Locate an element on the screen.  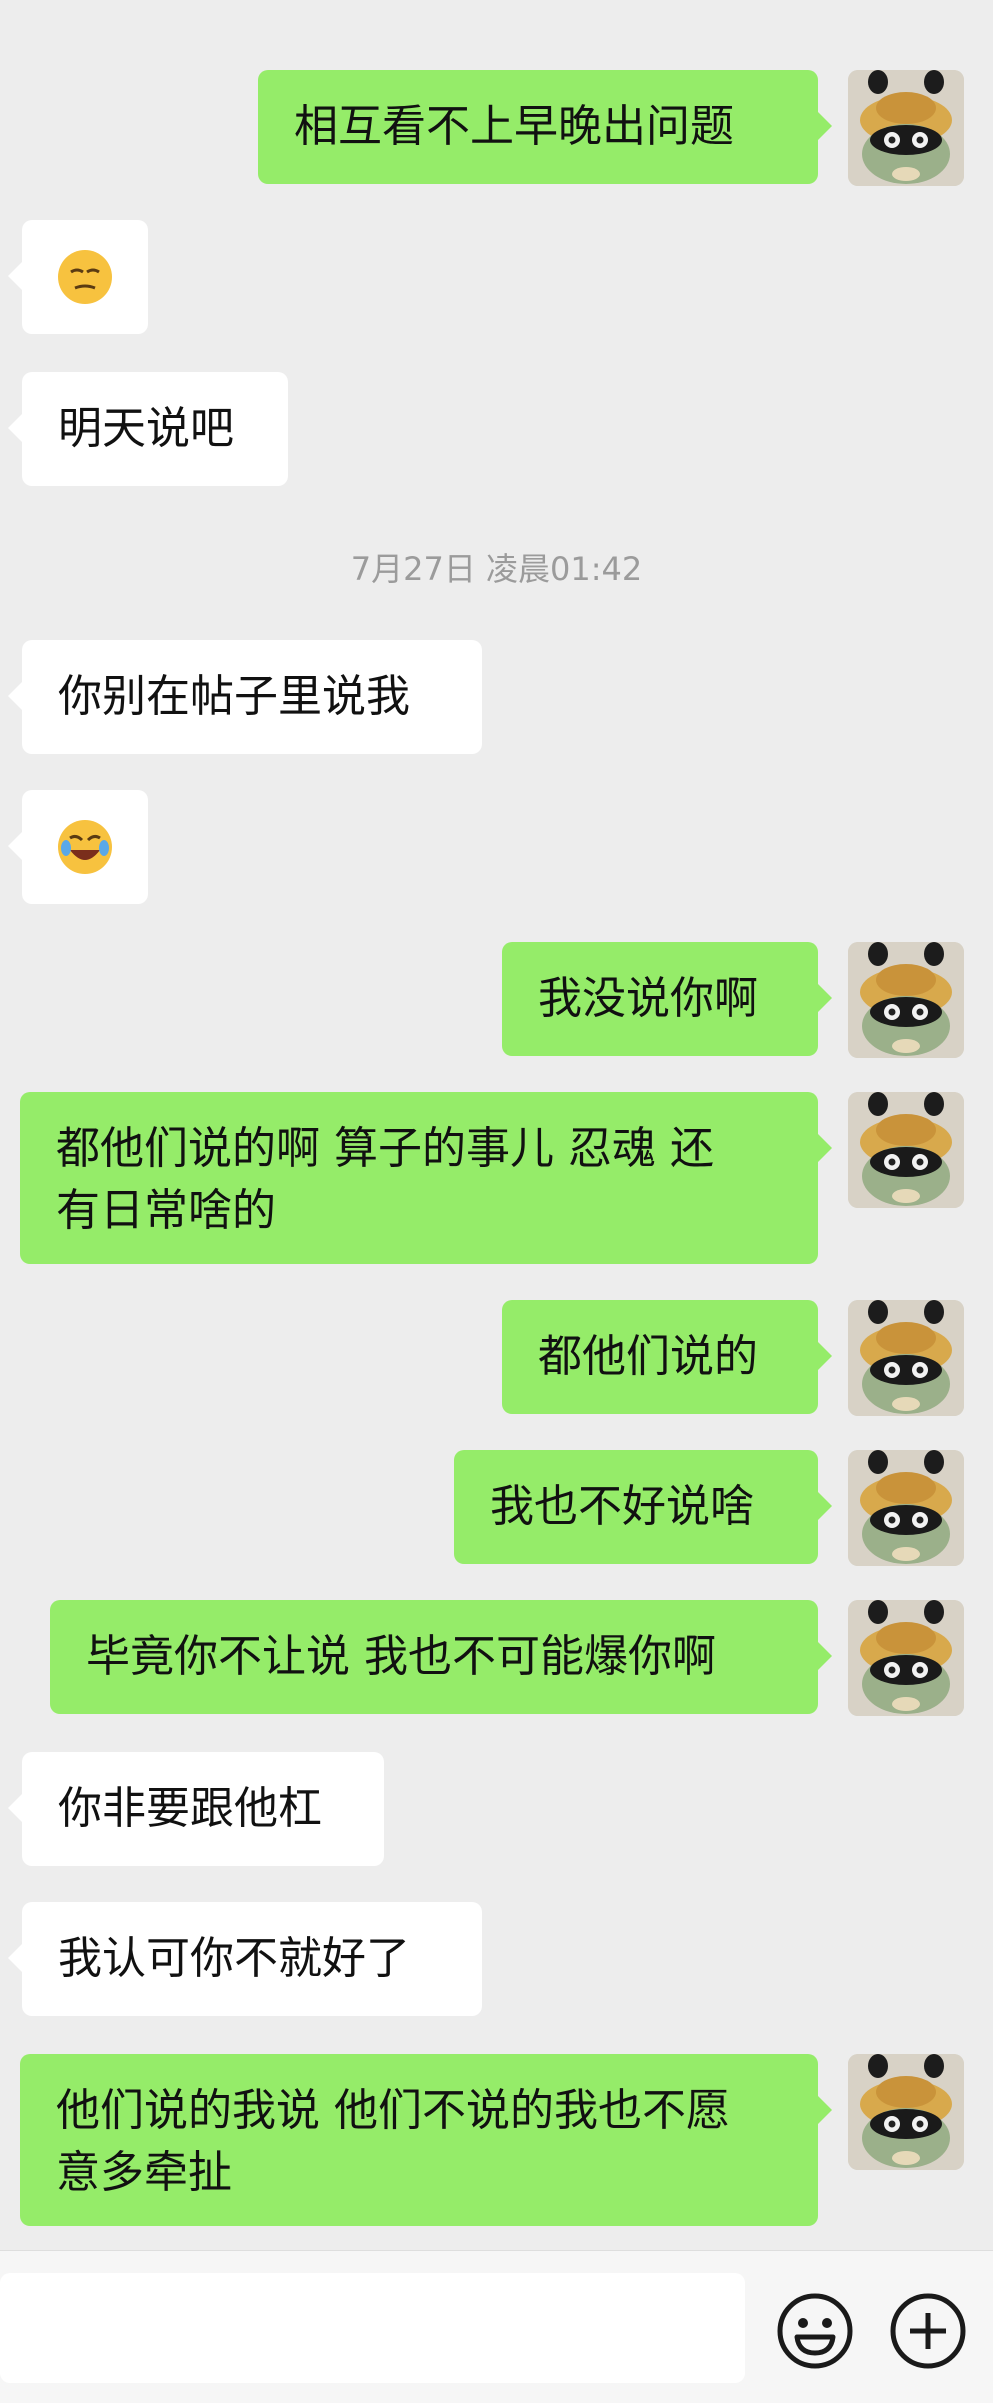
message-bubble-received: 你别在帖子里说我 is located at coordinates (245, 697).